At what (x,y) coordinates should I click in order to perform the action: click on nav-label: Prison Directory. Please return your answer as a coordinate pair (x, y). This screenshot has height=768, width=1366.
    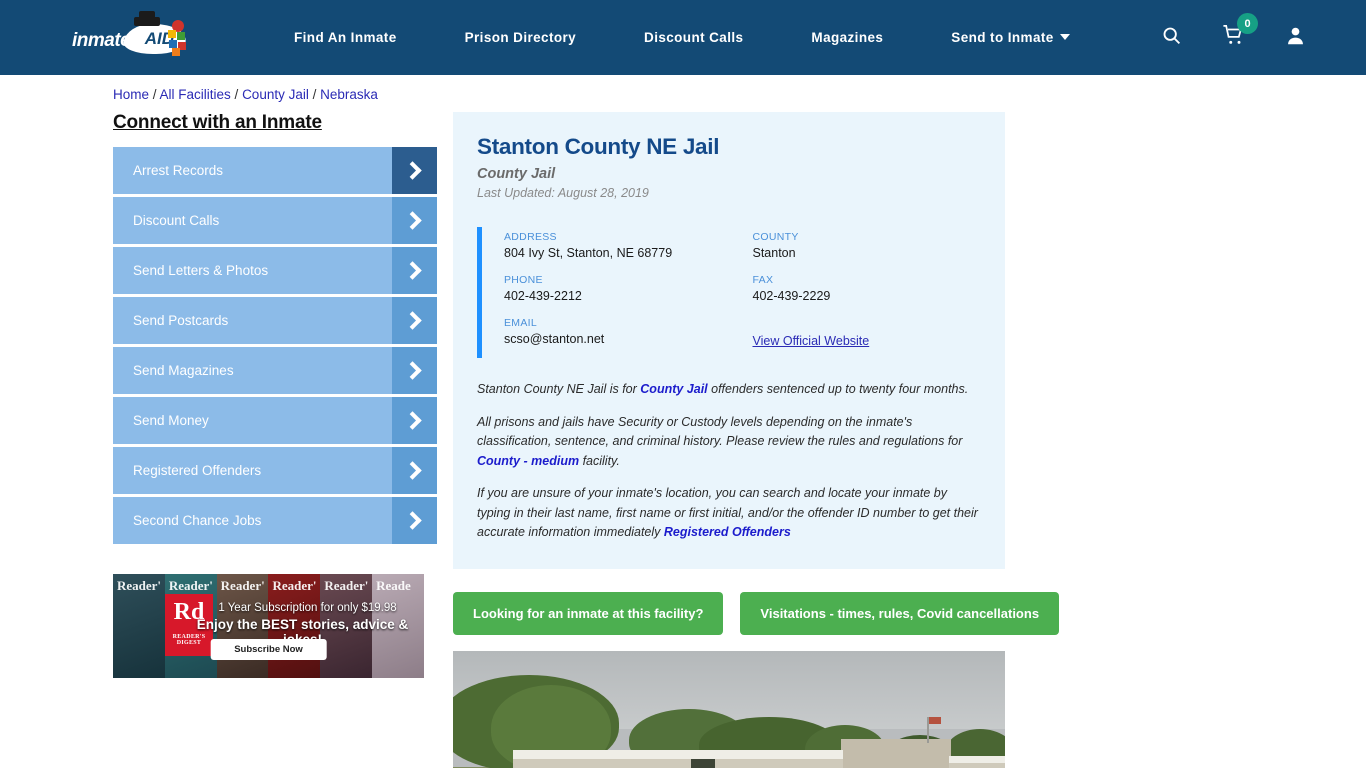
    Looking at the image, I should click on (520, 37).